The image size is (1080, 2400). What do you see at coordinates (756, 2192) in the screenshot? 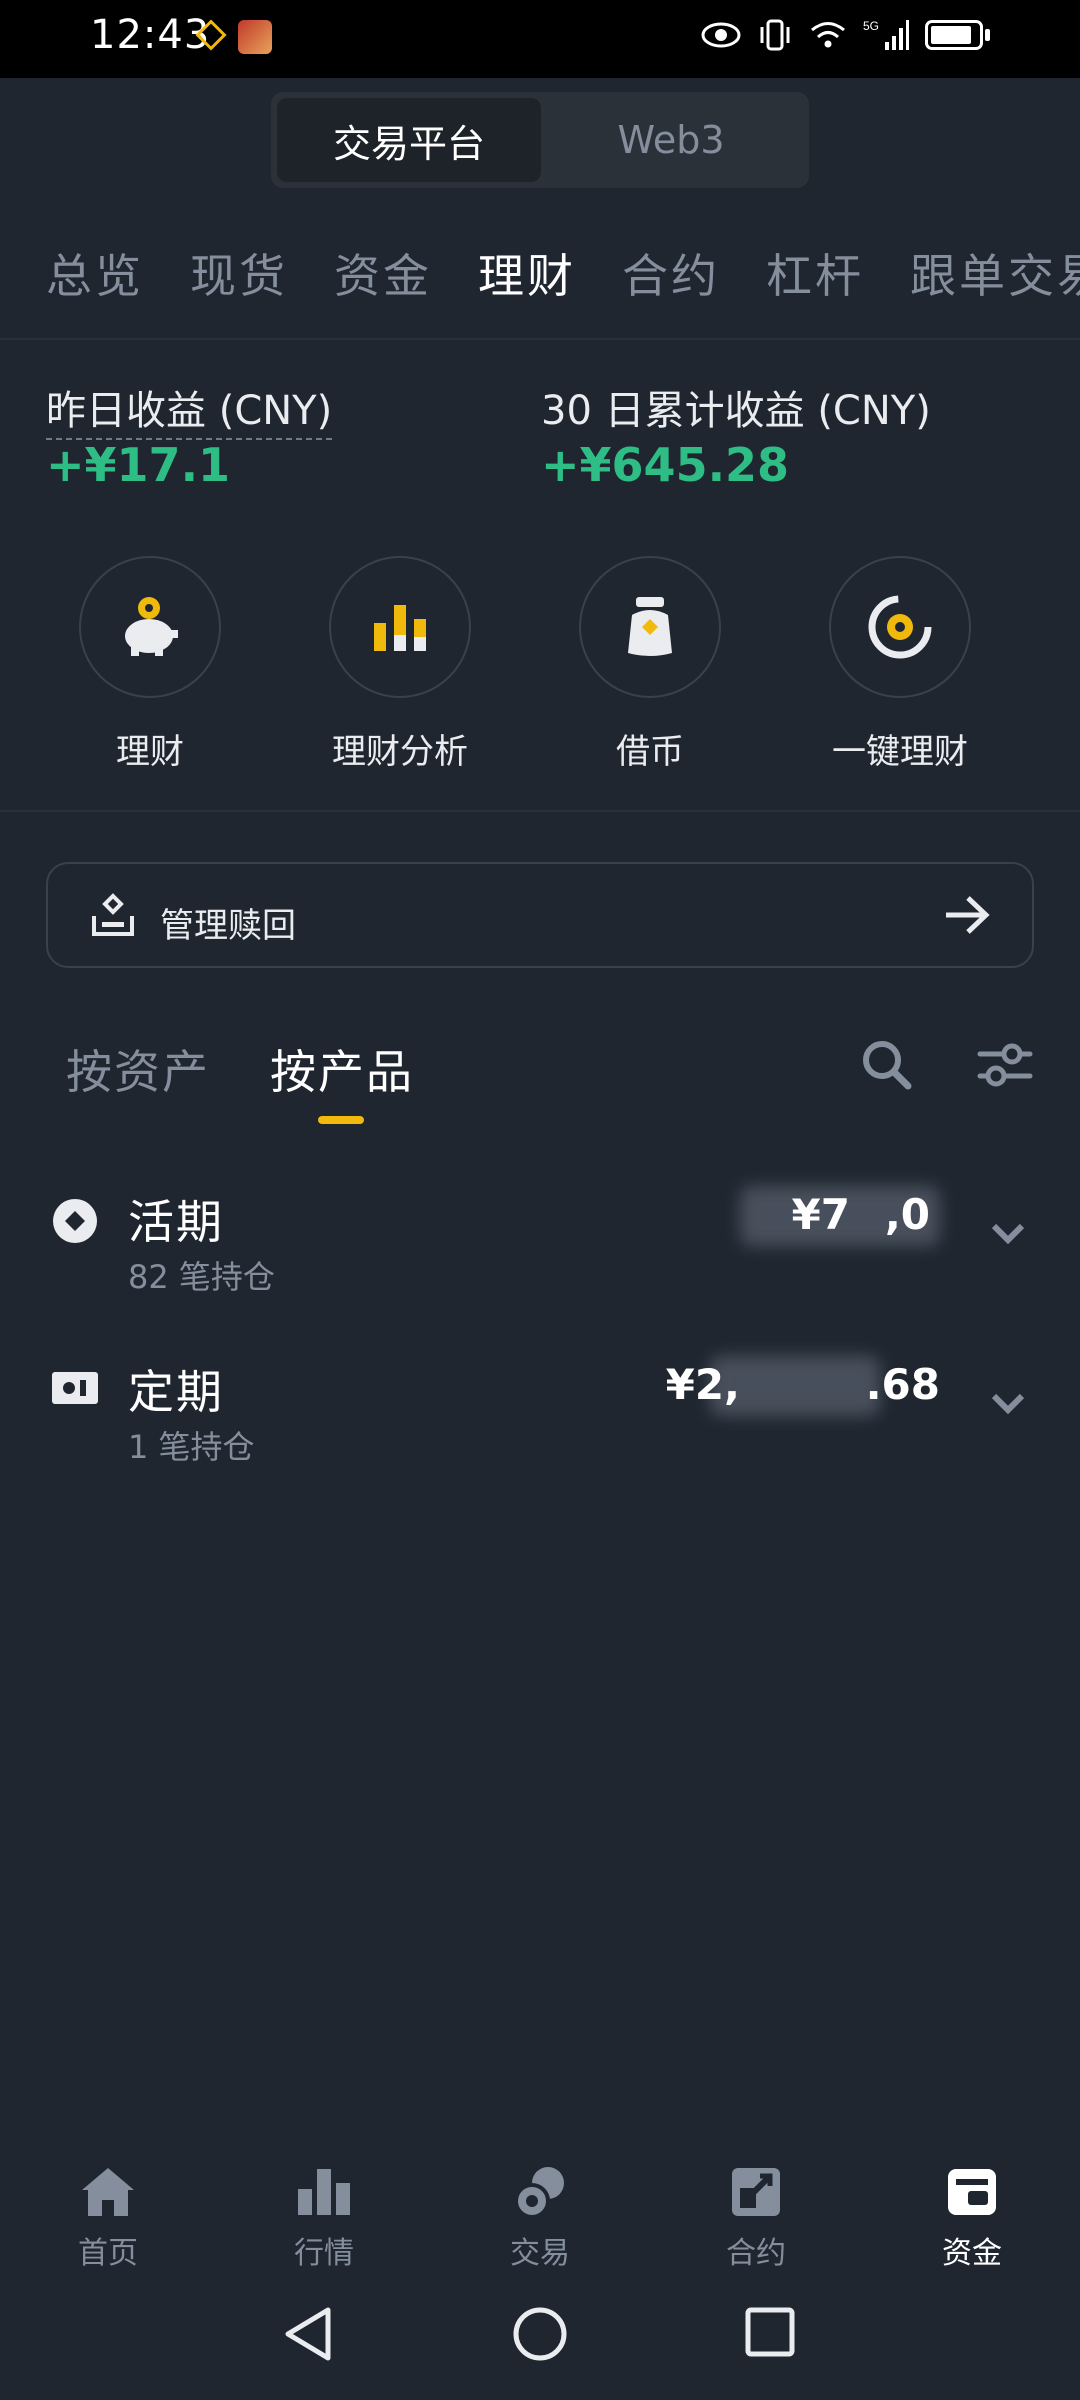
I see `futures-icon` at bounding box center [756, 2192].